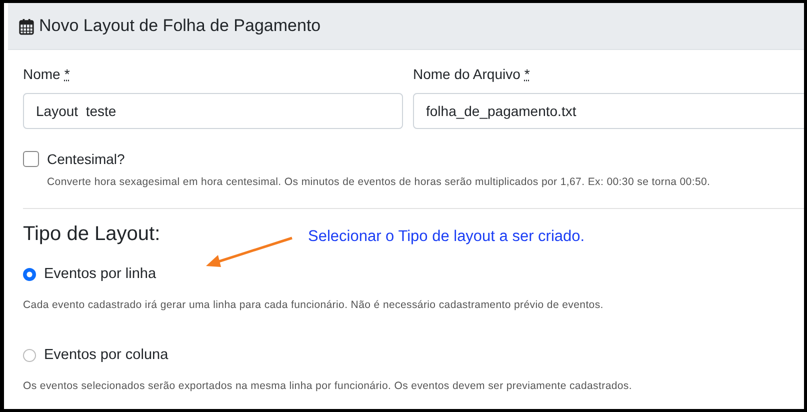 The image size is (807, 412). What do you see at coordinates (41, 75) in the screenshot?
I see `field-label: Nome` at bounding box center [41, 75].